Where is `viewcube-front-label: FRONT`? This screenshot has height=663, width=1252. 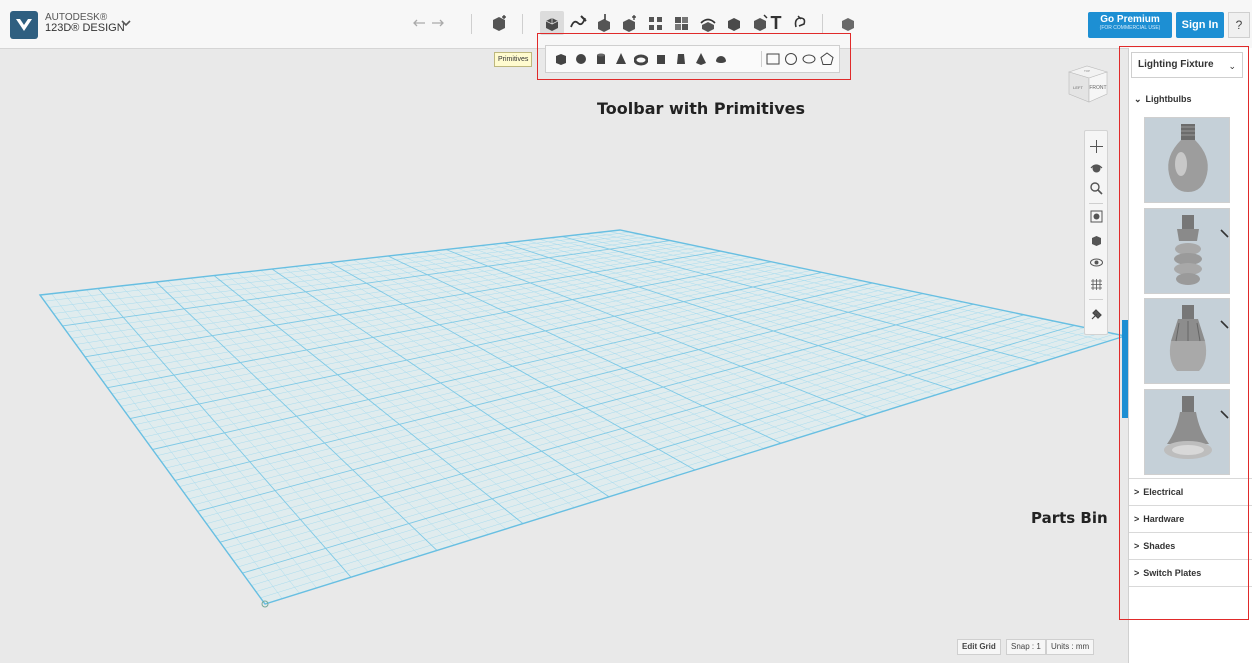 viewcube-front-label: FRONT is located at coordinates (1097, 88).